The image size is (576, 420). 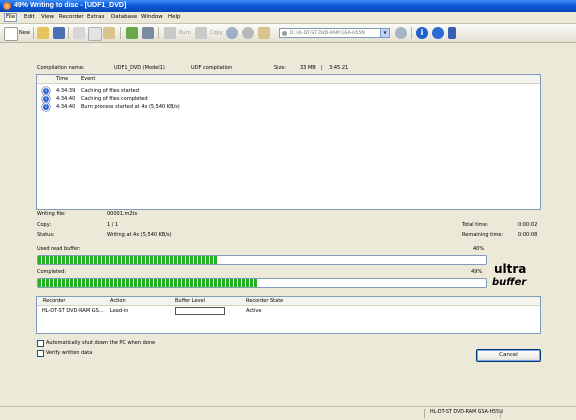 I want to click on menu-view: View, so click(x=47, y=17).